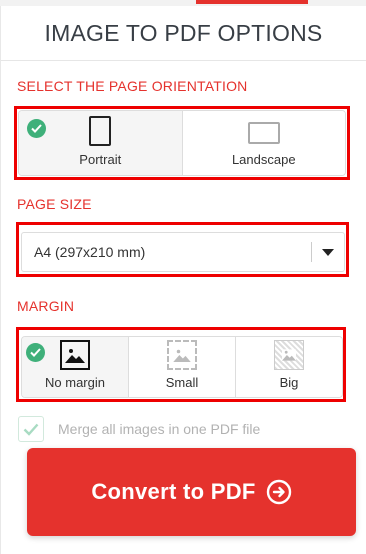 Image resolution: width=366 pixels, height=554 pixels. Describe the element at coordinates (100, 131) in the screenshot. I see `portrait-page-icon` at that location.